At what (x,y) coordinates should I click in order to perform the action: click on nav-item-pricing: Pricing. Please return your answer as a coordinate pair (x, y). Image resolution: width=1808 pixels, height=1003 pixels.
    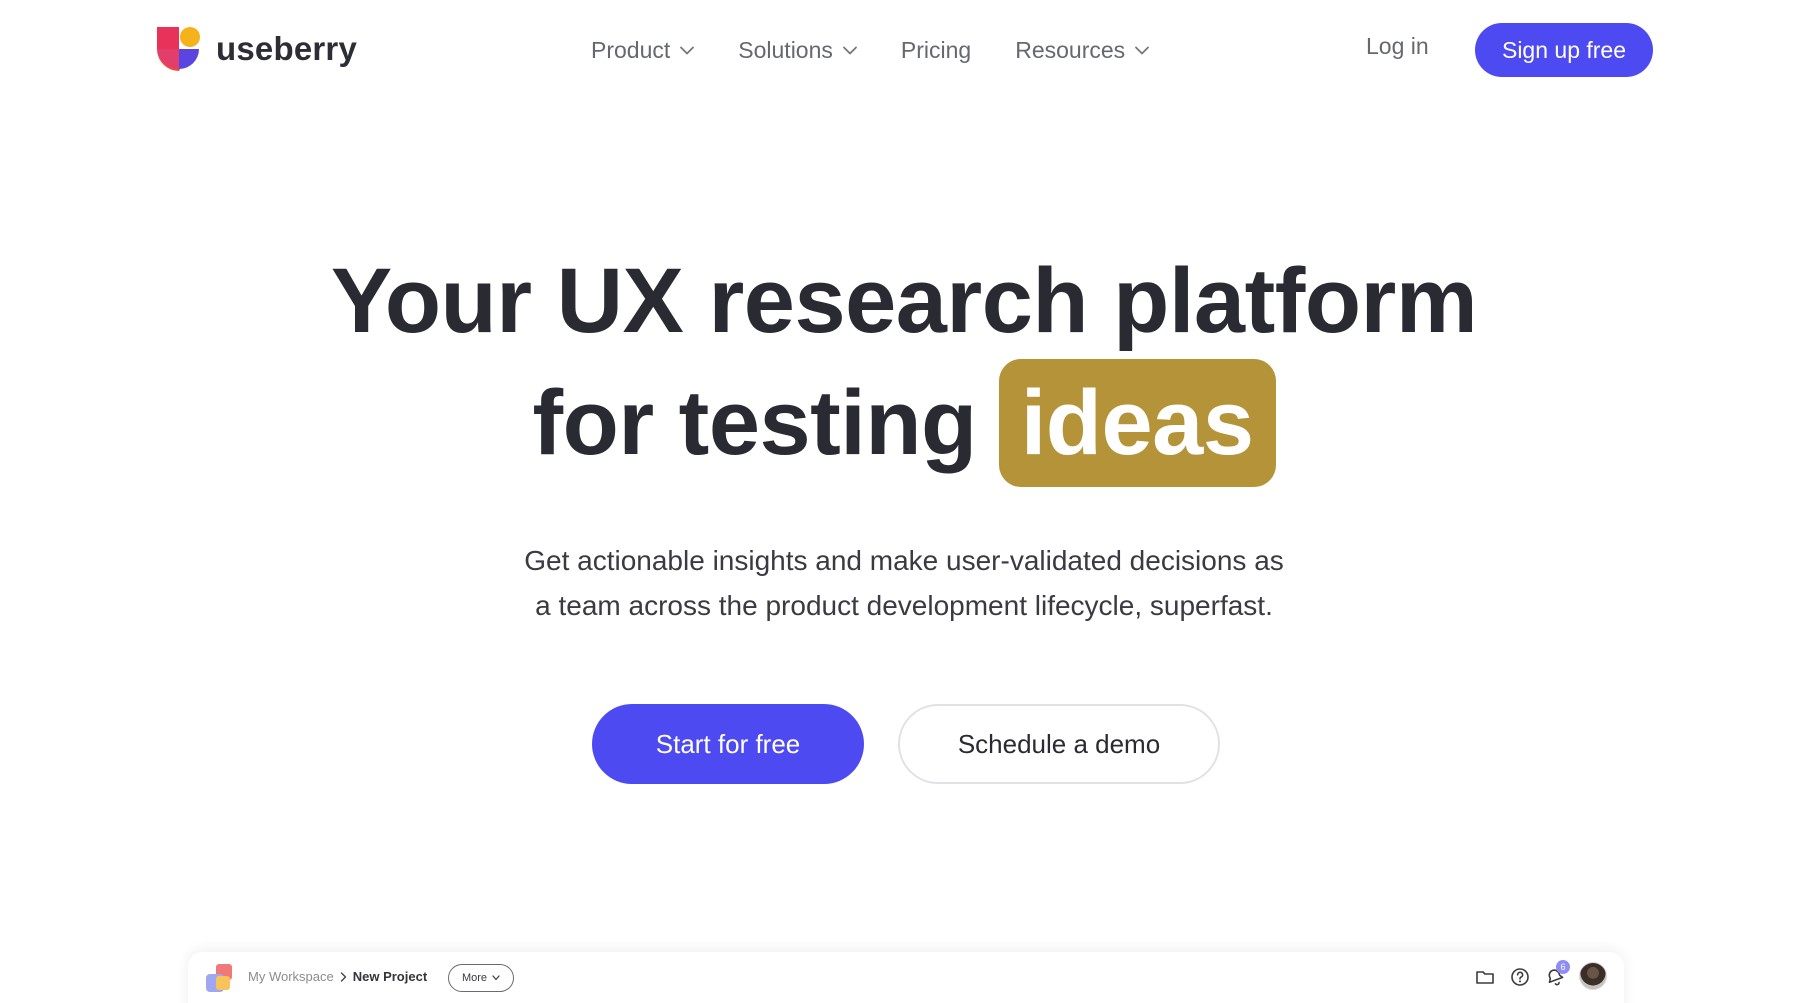
    Looking at the image, I should click on (936, 50).